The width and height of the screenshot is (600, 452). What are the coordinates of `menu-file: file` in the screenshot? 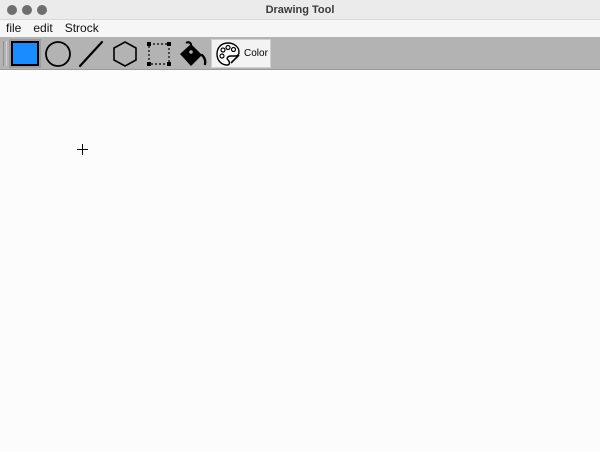 It's located at (13, 28).